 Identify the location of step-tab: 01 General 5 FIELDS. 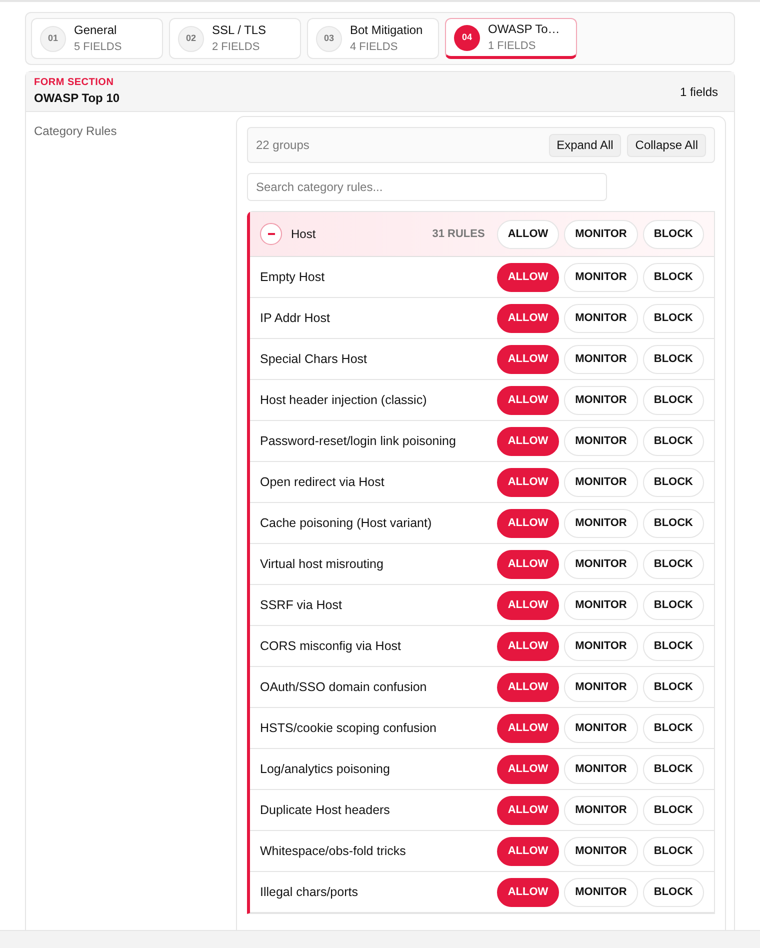
(97, 38).